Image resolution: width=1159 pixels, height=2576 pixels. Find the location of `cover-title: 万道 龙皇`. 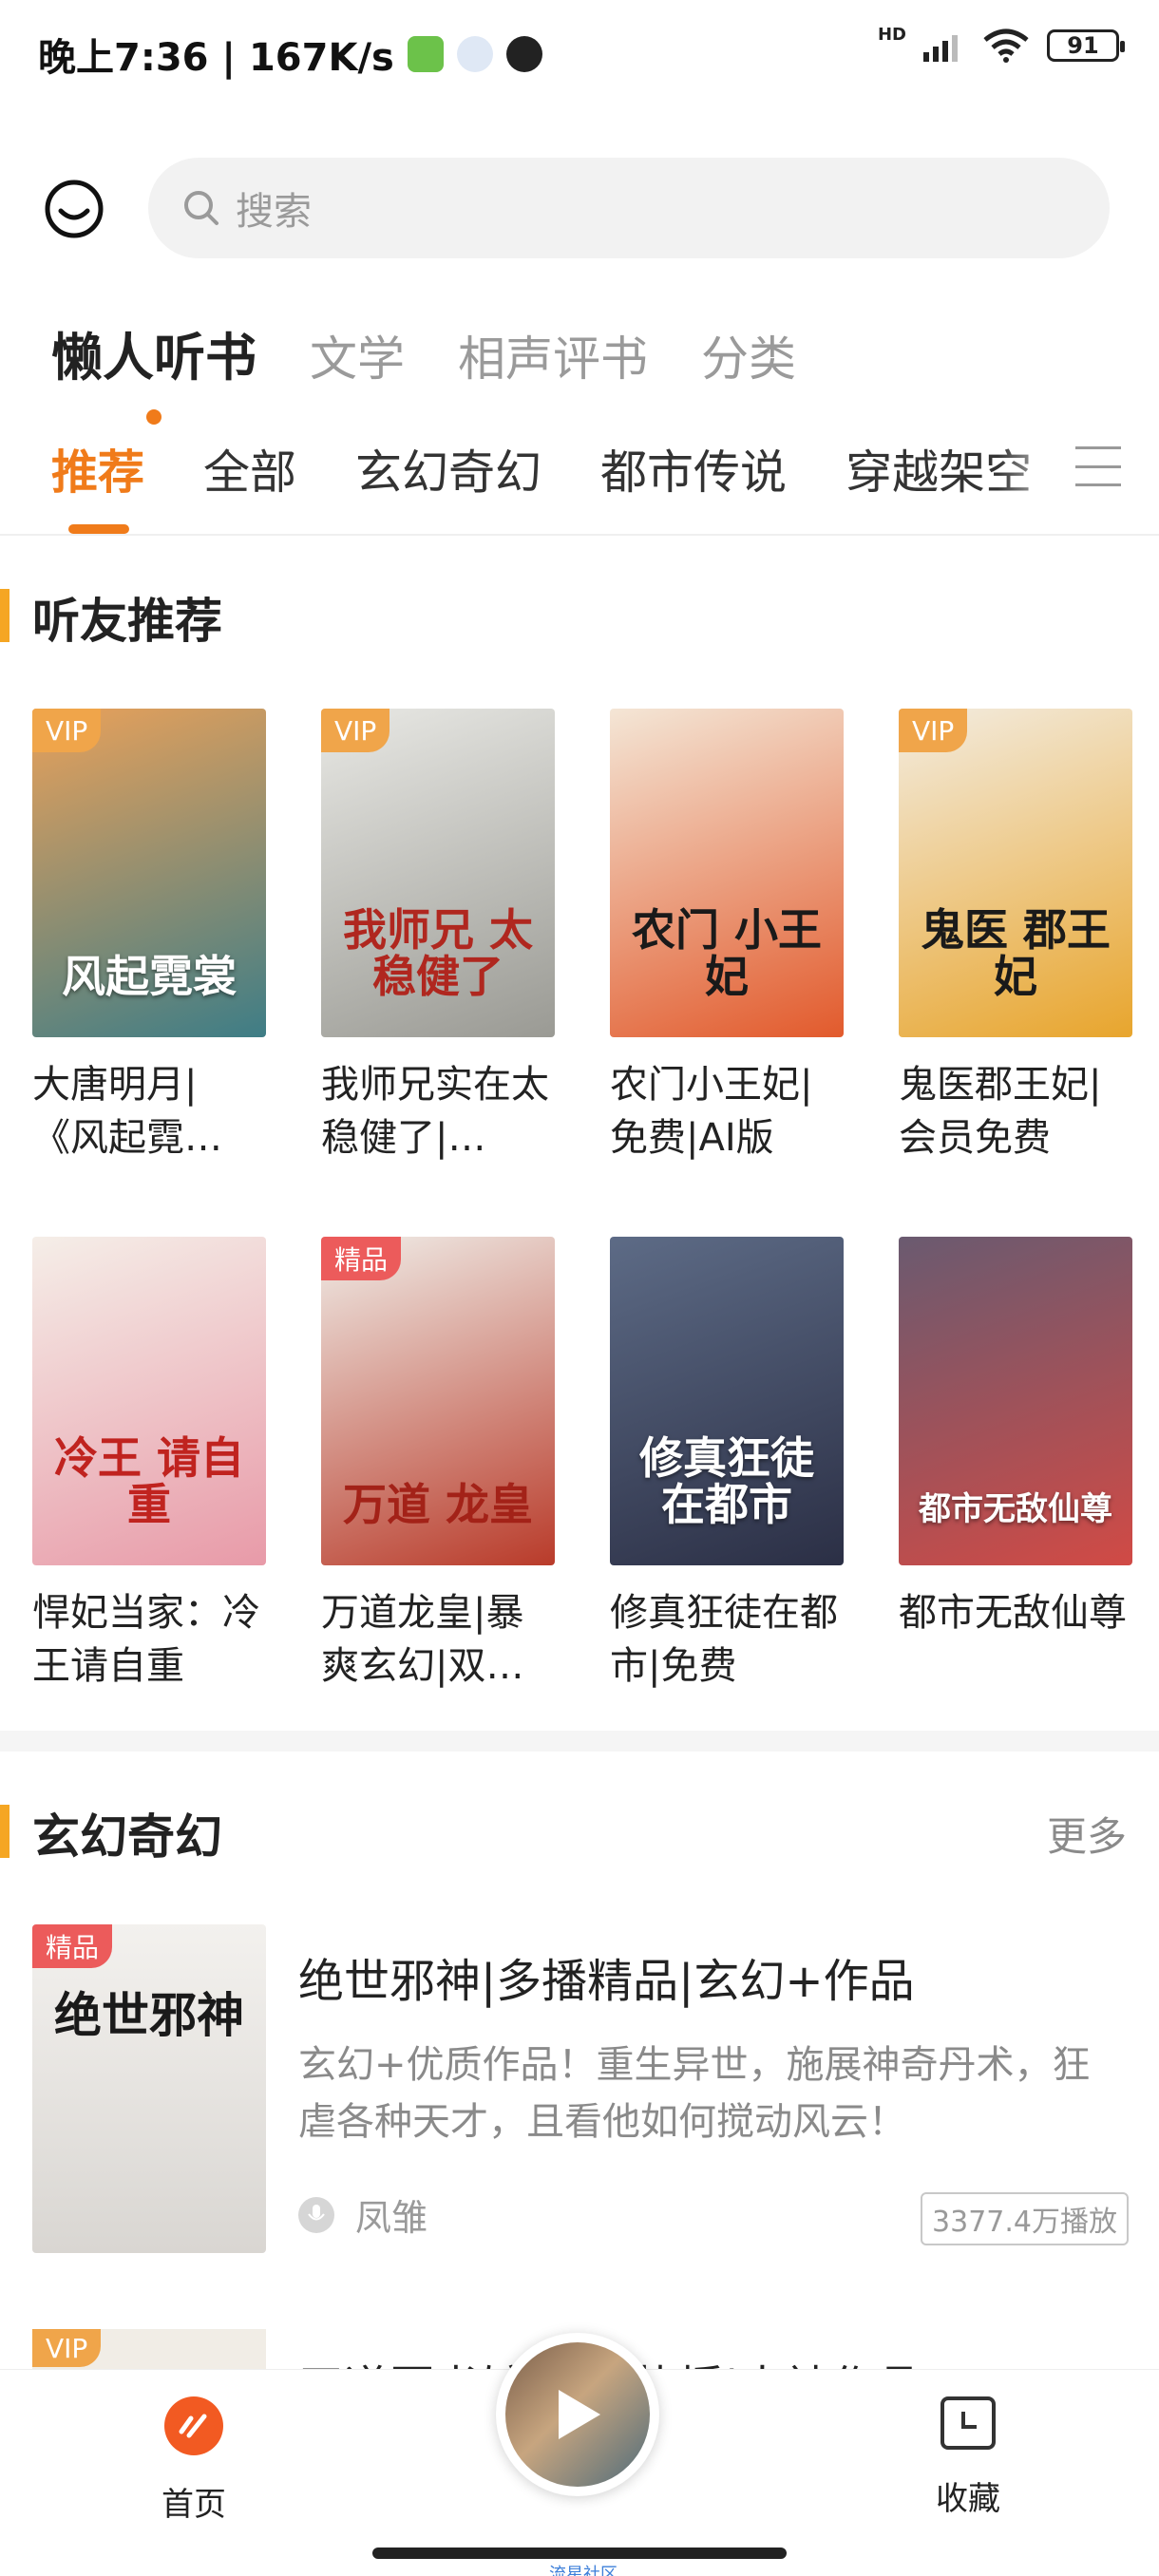

cover-title: 万道 龙皇 is located at coordinates (437, 1504).